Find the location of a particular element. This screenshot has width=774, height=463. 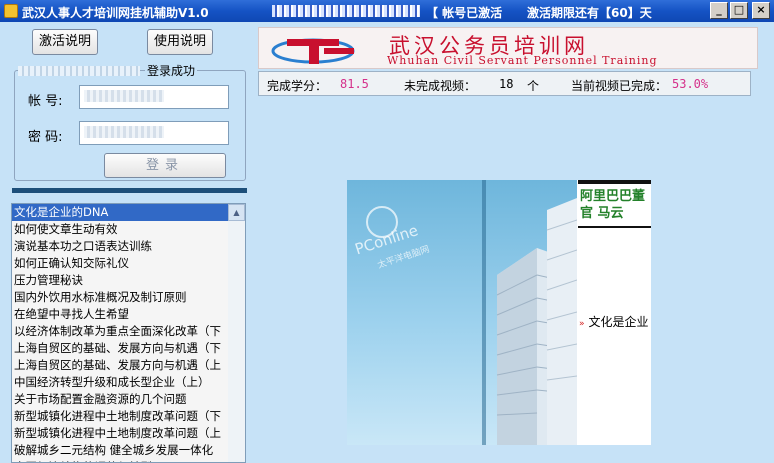

redacted-password-value is located at coordinates (124, 132).